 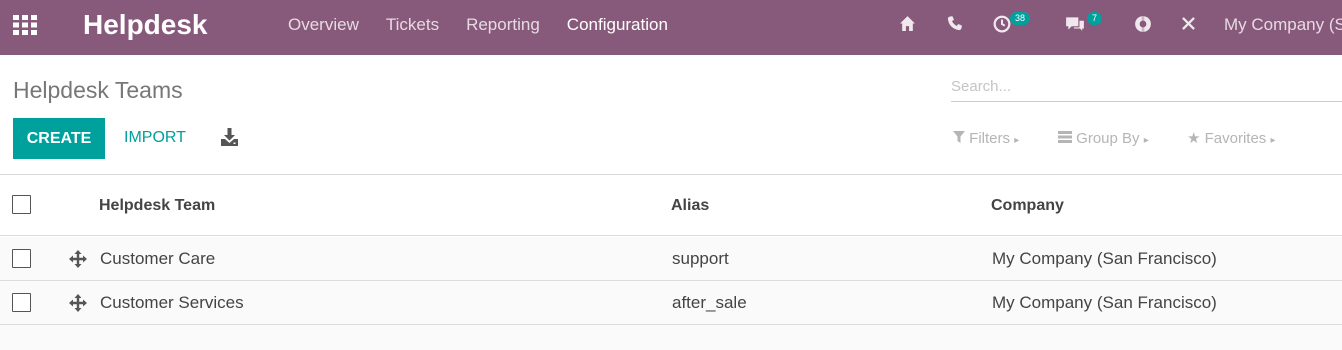 What do you see at coordinates (1095, 18) in the screenshot?
I see `messages-badge: 7` at bounding box center [1095, 18].